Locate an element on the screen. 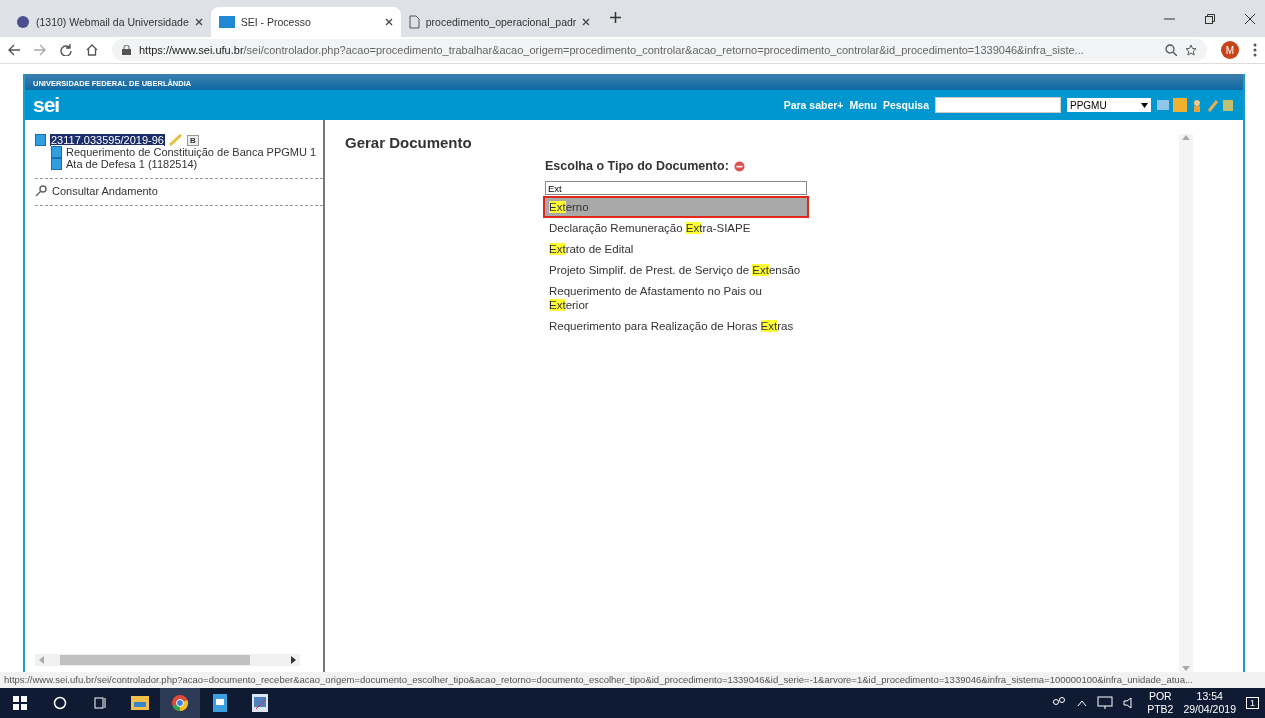 This screenshot has width=1265, height=718. action-link: Consultar Andamento is located at coordinates (179, 191).